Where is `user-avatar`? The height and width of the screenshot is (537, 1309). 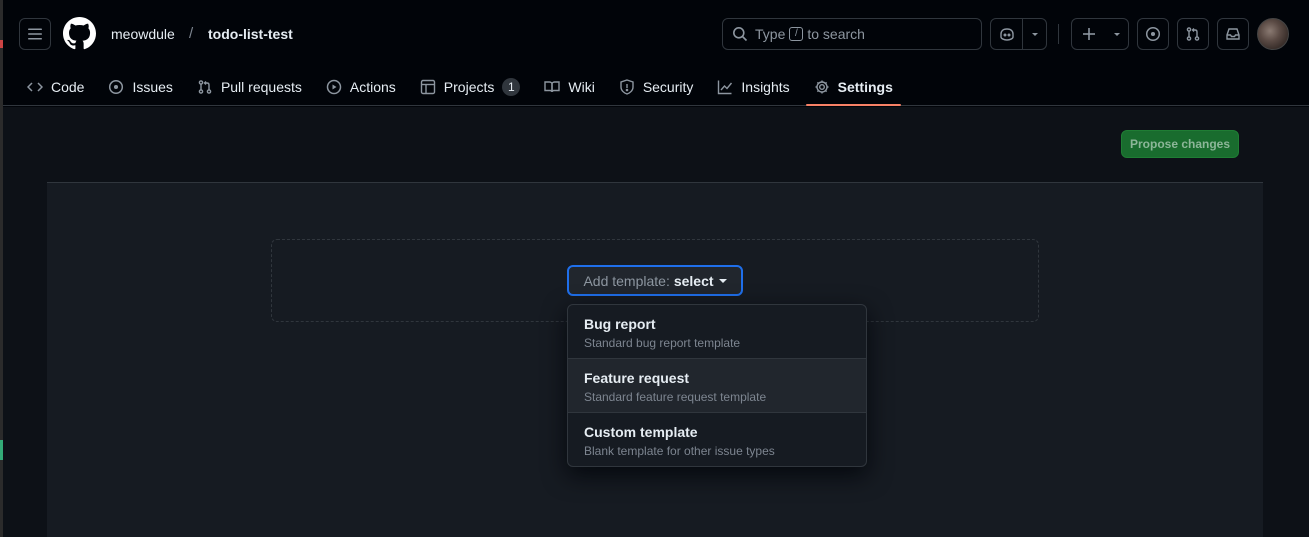
user-avatar is located at coordinates (1273, 34).